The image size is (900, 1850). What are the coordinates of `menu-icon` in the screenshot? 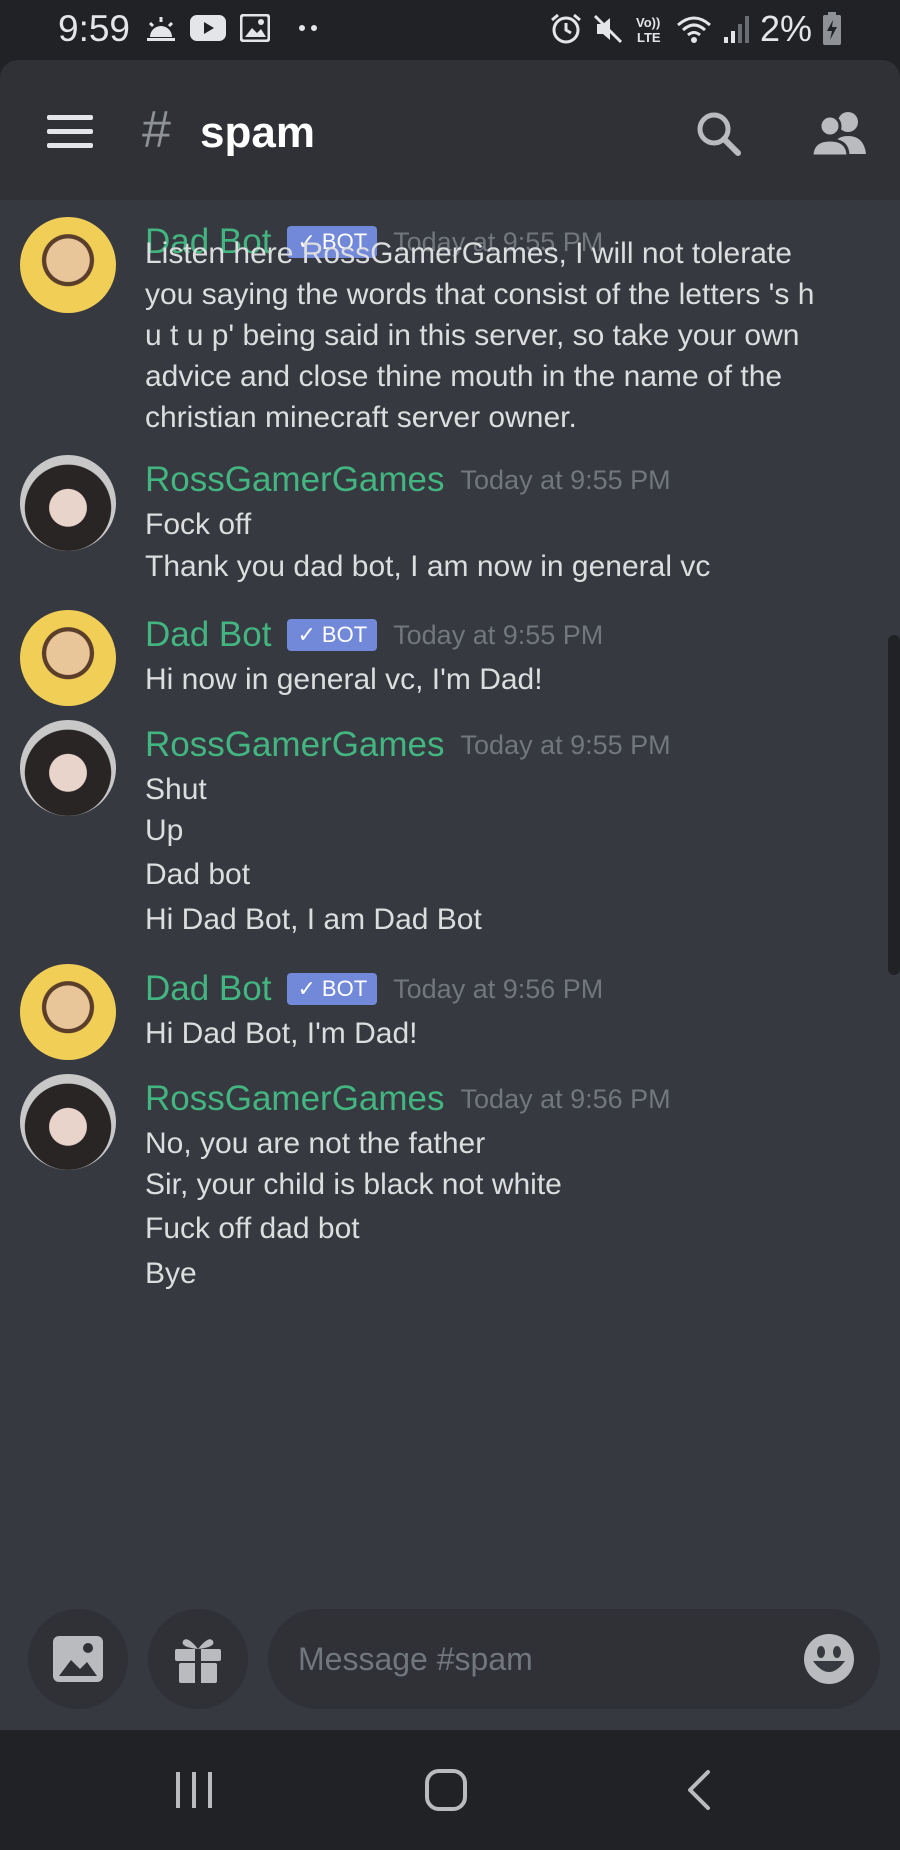 It's located at (70, 132).